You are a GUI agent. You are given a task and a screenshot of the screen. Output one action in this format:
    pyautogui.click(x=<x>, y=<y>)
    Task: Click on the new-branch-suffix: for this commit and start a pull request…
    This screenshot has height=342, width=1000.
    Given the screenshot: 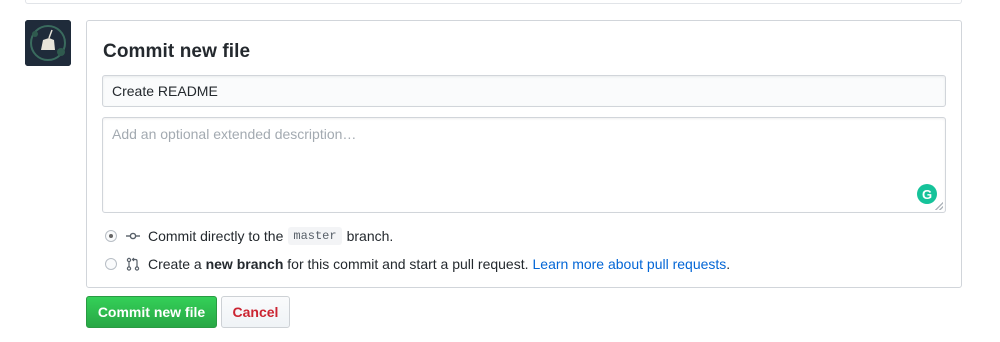 What is the action you would take?
    pyautogui.click(x=408, y=264)
    